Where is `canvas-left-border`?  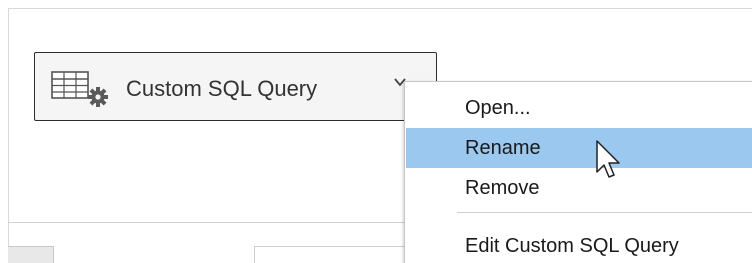
canvas-left-border is located at coordinates (8, 135).